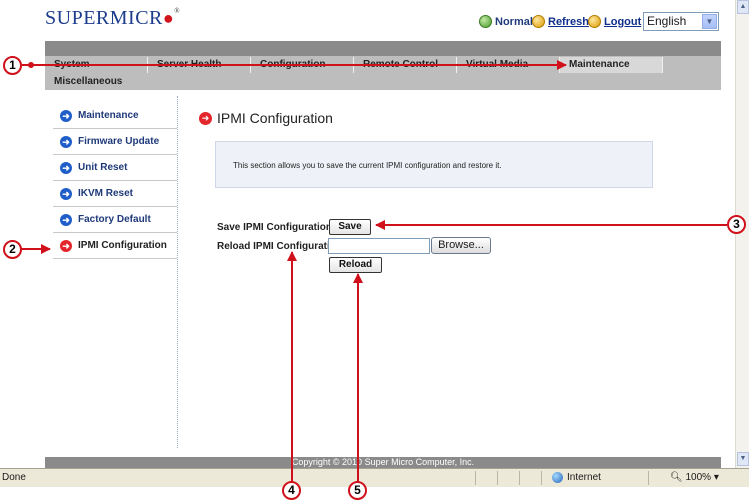 This screenshot has width=749, height=500. I want to click on refresh-icon, so click(538, 21).